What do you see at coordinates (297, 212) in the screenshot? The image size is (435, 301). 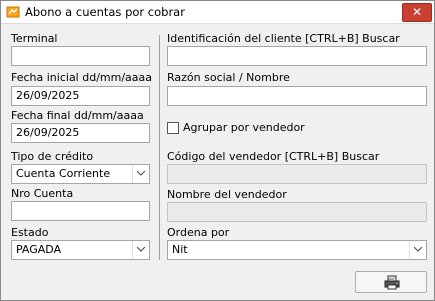 I see `nombre-vendedor-input` at bounding box center [297, 212].